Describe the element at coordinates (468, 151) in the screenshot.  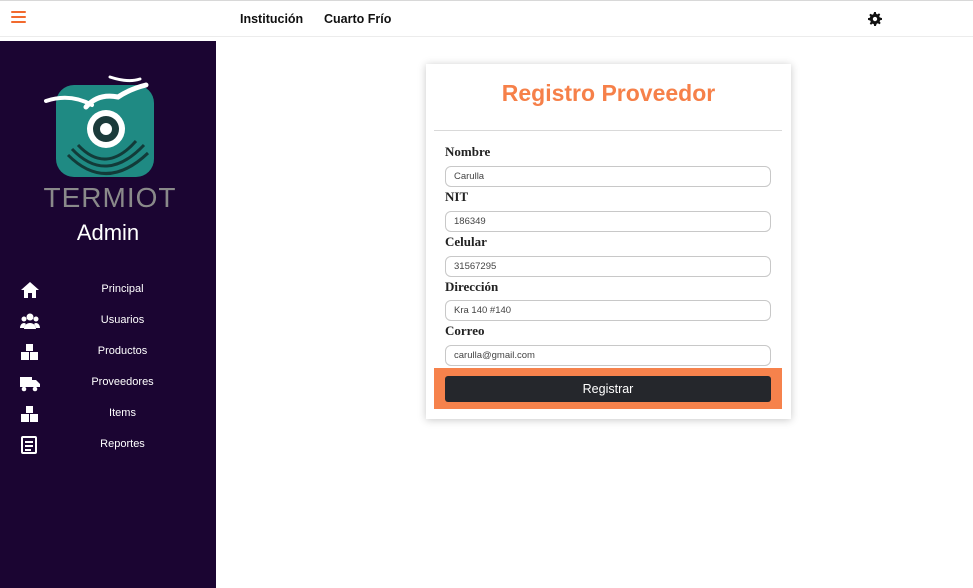
I see `field-label-nombre: Nombre` at that location.